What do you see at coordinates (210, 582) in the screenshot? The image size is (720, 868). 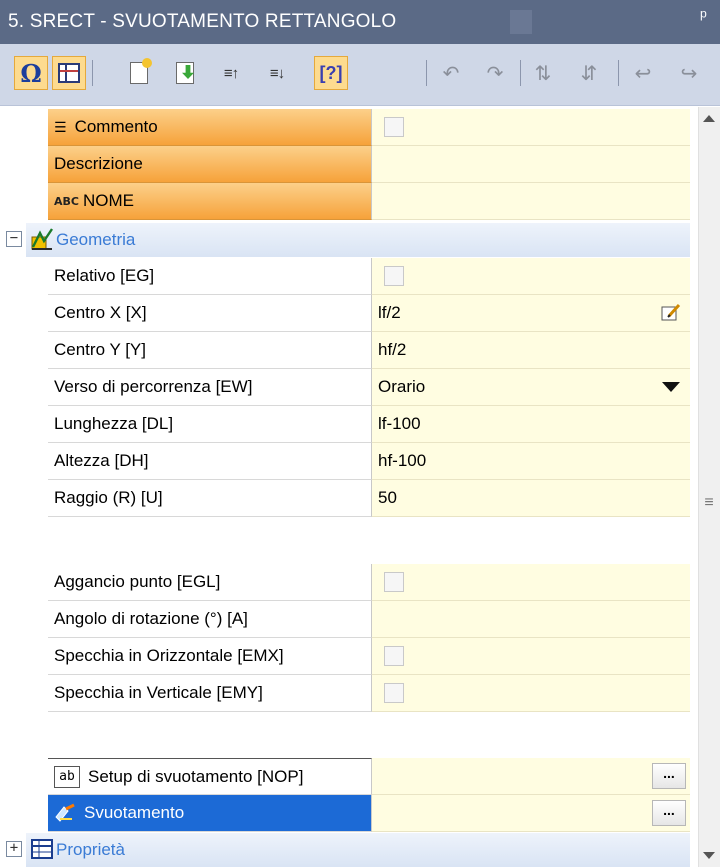 I see `row-label: Aggancio punto [EGL]` at bounding box center [210, 582].